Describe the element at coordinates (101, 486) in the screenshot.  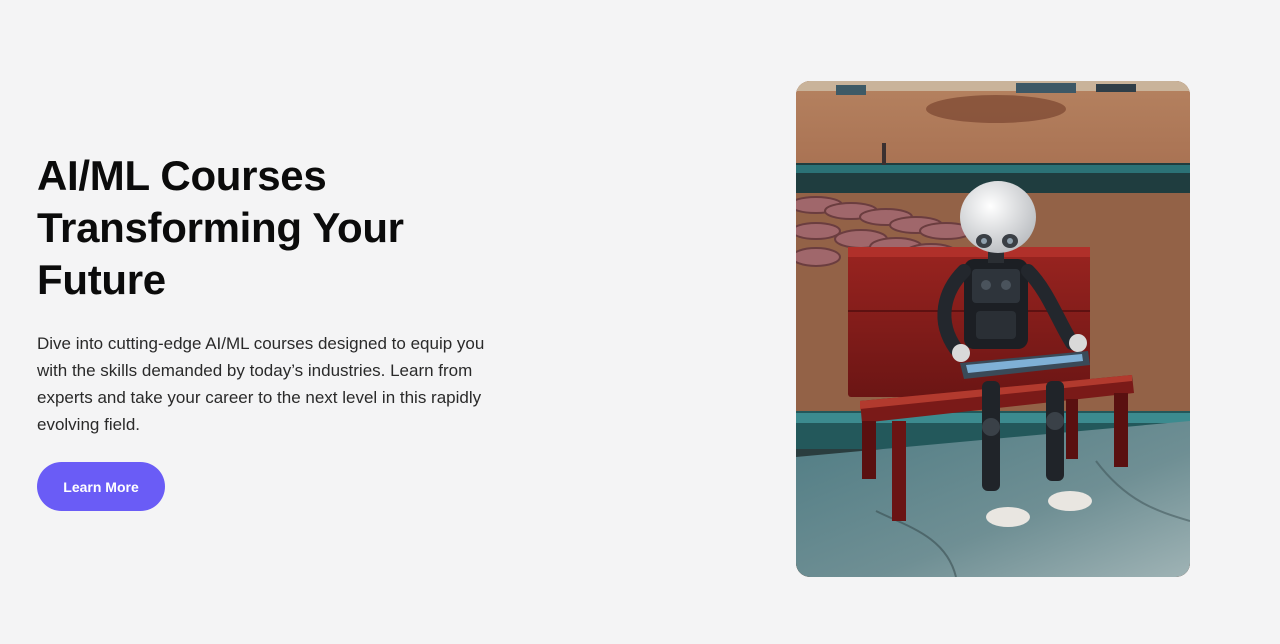
I see `learn-more-button: Learn More` at that location.